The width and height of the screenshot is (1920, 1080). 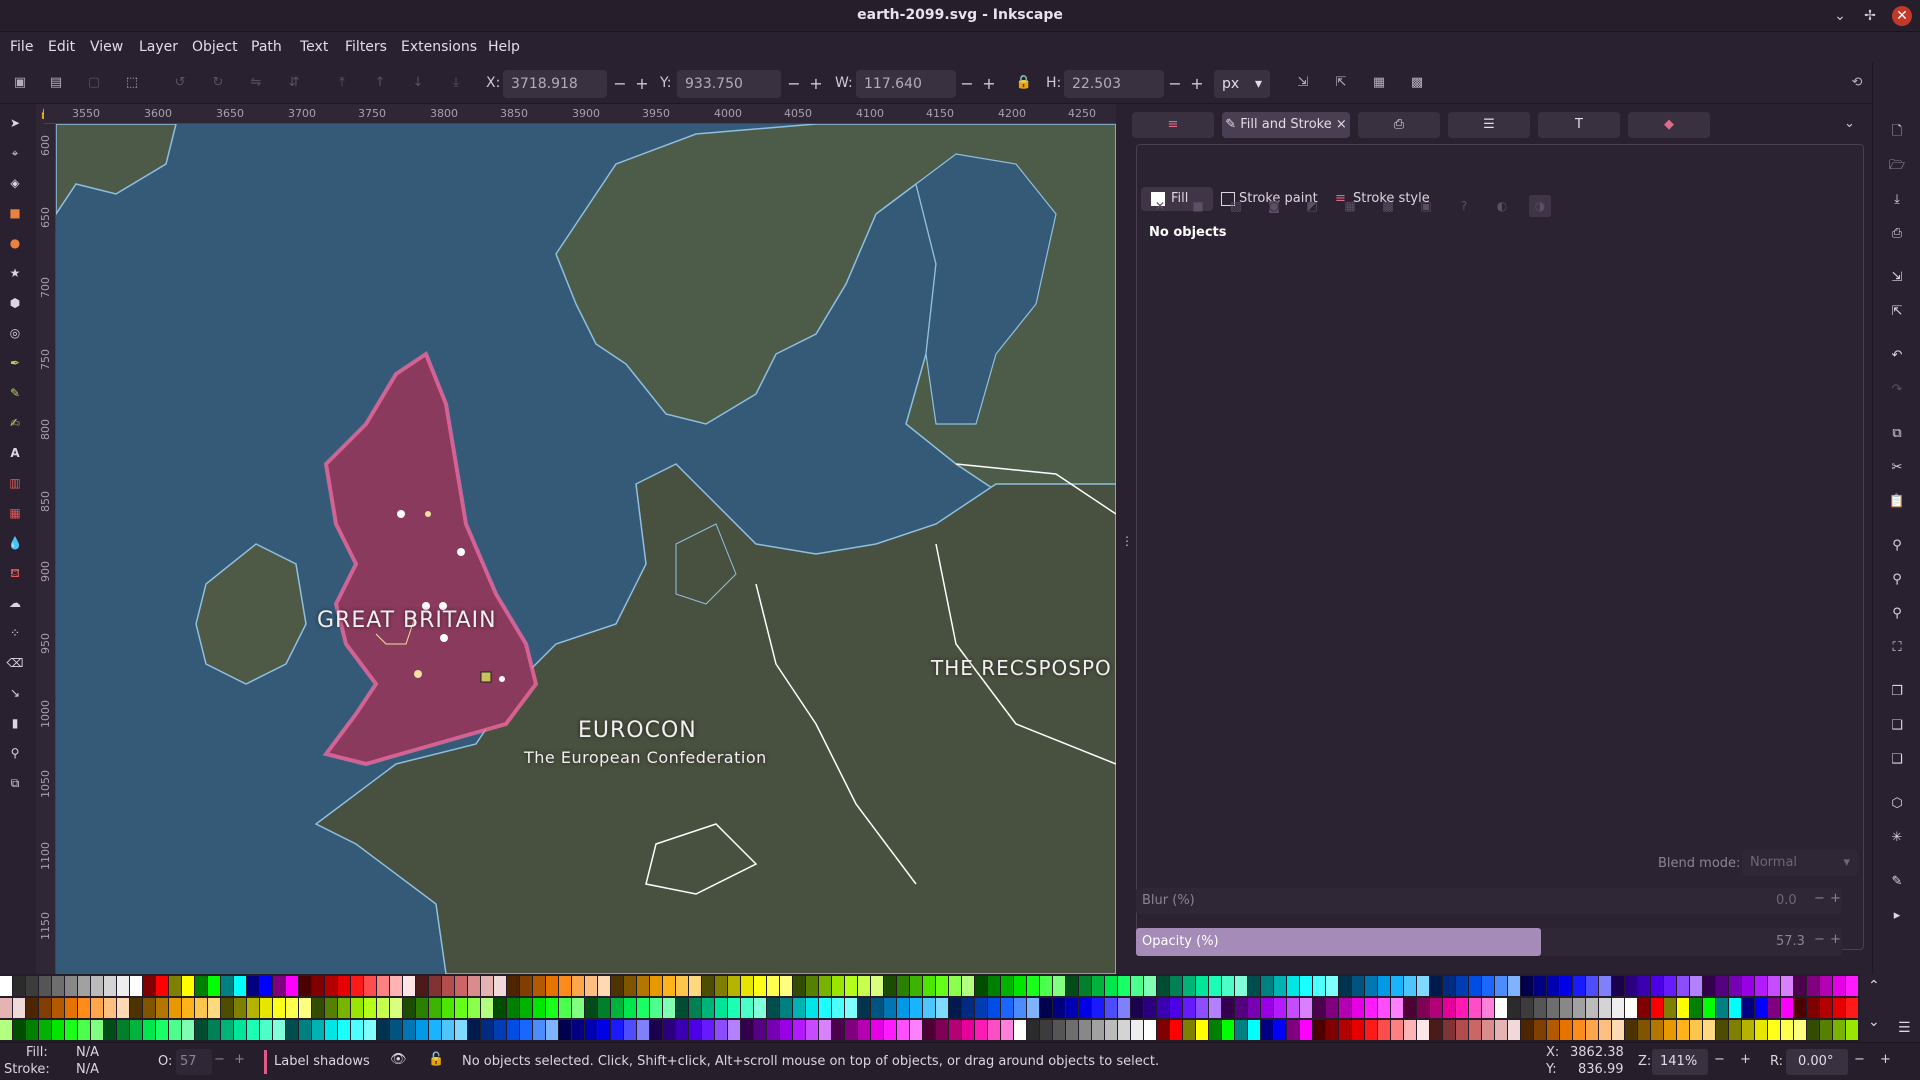 I want to click on close-tab-icon: ×, so click(x=1341, y=124).